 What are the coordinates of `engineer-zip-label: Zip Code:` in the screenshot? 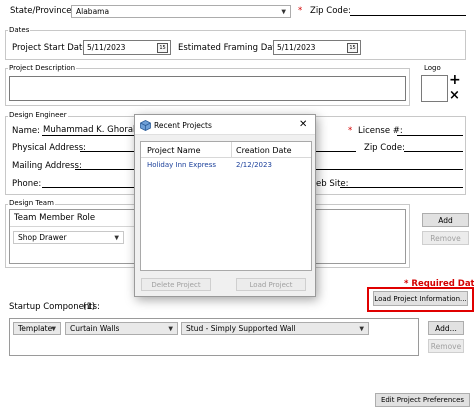 It's located at (384, 148).